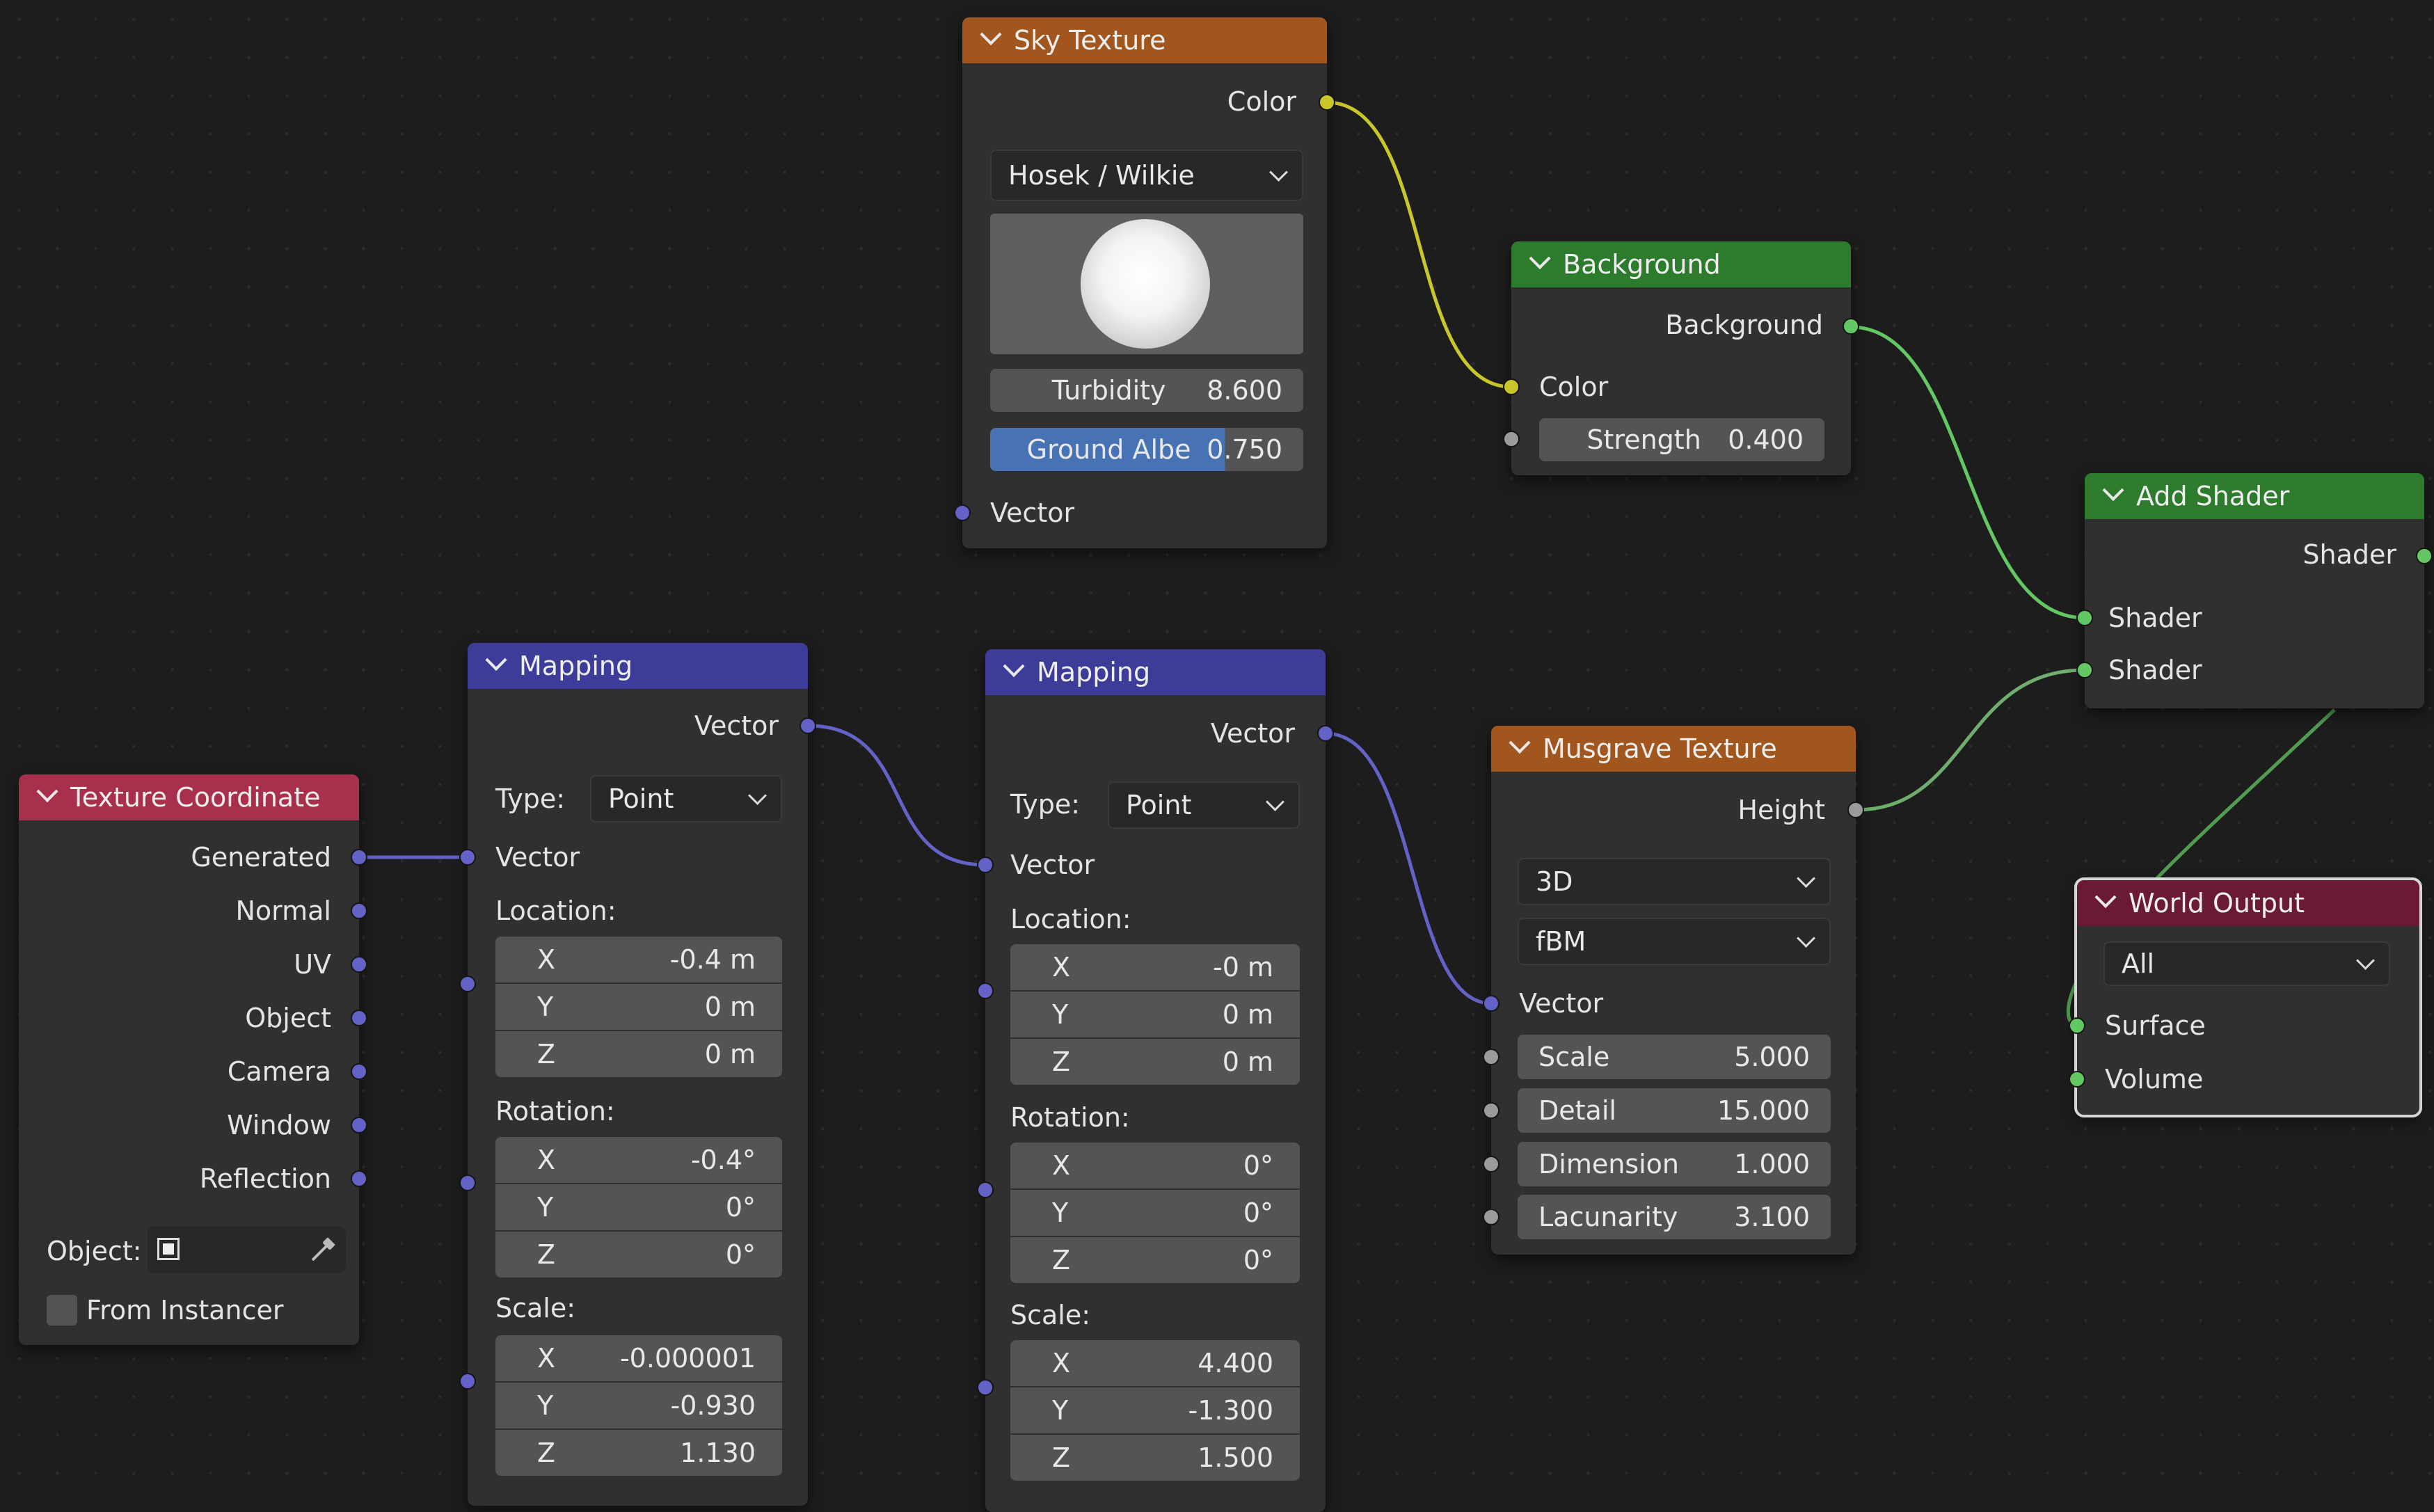 The image size is (2434, 1512). Describe the element at coordinates (359, 1125) in the screenshot. I see `window-output-socket` at that location.